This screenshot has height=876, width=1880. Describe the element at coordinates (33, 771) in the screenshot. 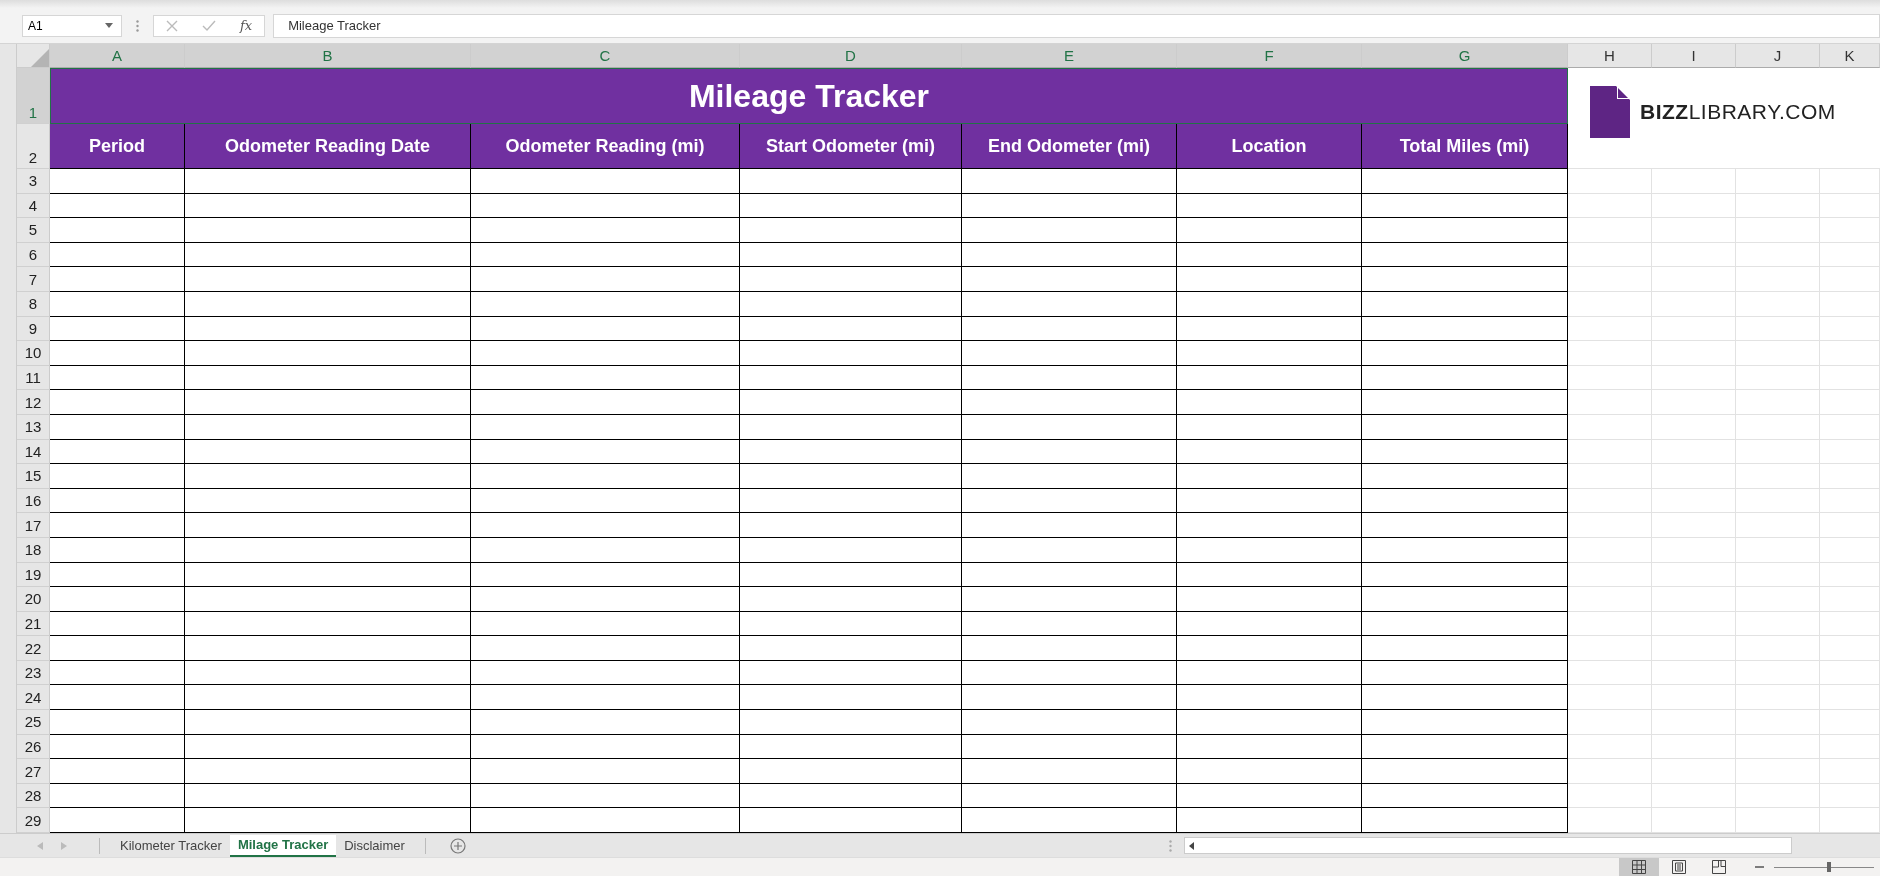

I see `row-header: 27` at that location.